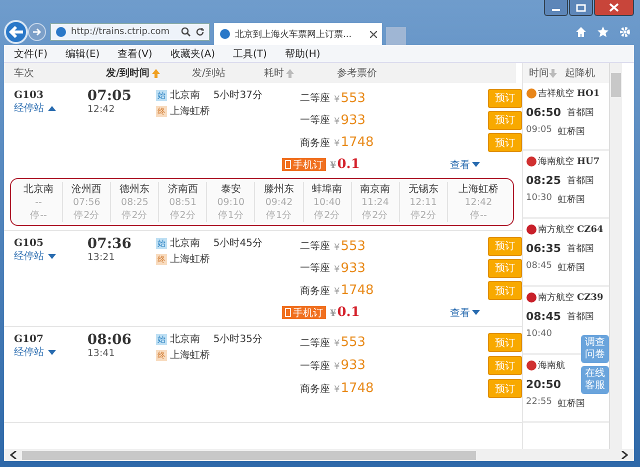 This screenshot has width=640, height=467. Describe the element at coordinates (539, 199) in the screenshot. I see `arrival-time: 10:30` at that location.